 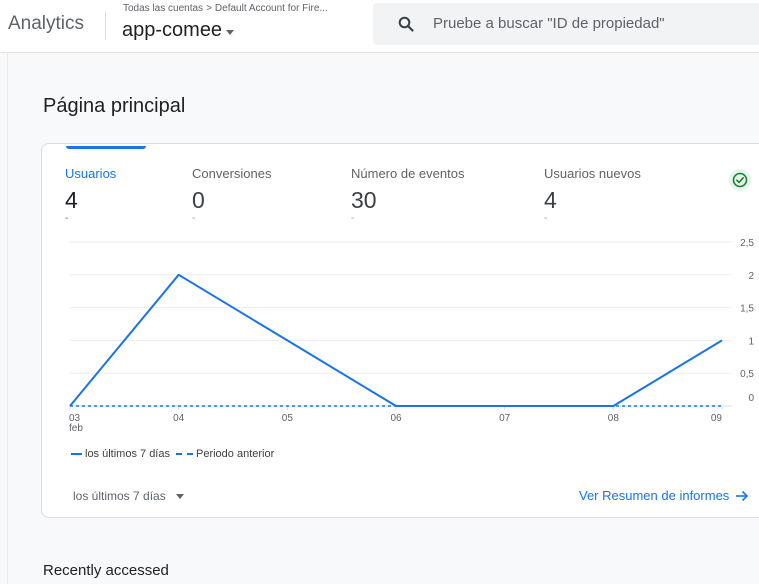 I want to click on y-tick-label: 0, so click(x=751, y=398).